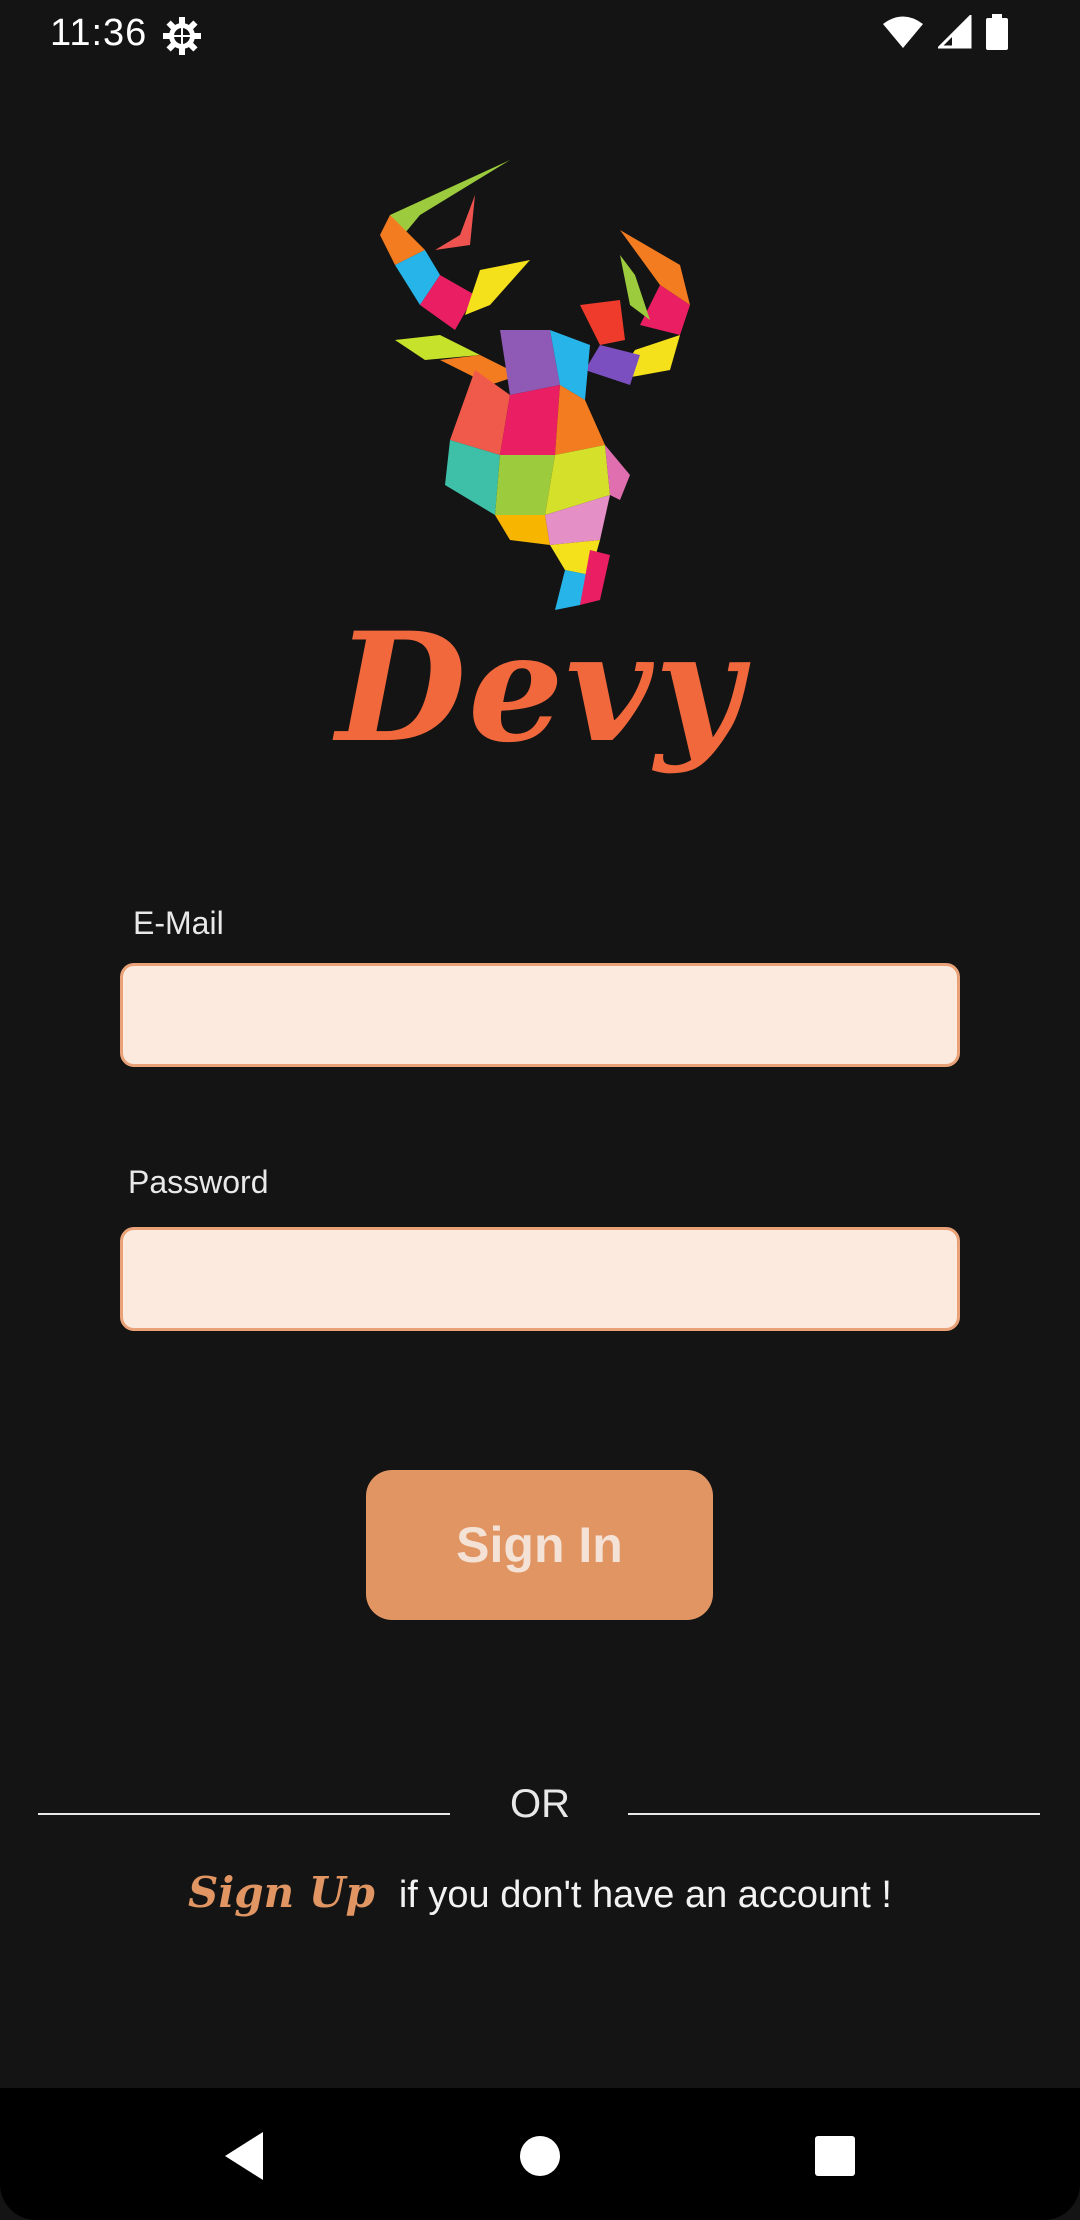 This screenshot has height=2220, width=1080. Describe the element at coordinates (834, 1814) in the screenshot. I see `divider-line-right` at that location.